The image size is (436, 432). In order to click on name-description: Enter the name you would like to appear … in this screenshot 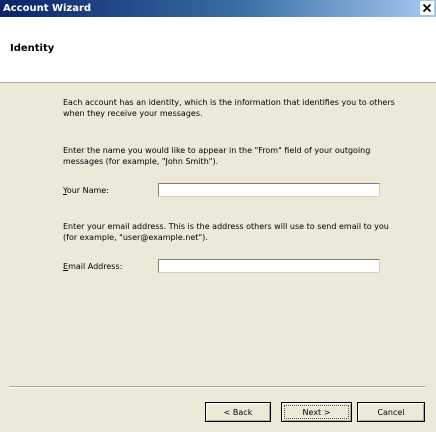, I will do `click(217, 156)`.